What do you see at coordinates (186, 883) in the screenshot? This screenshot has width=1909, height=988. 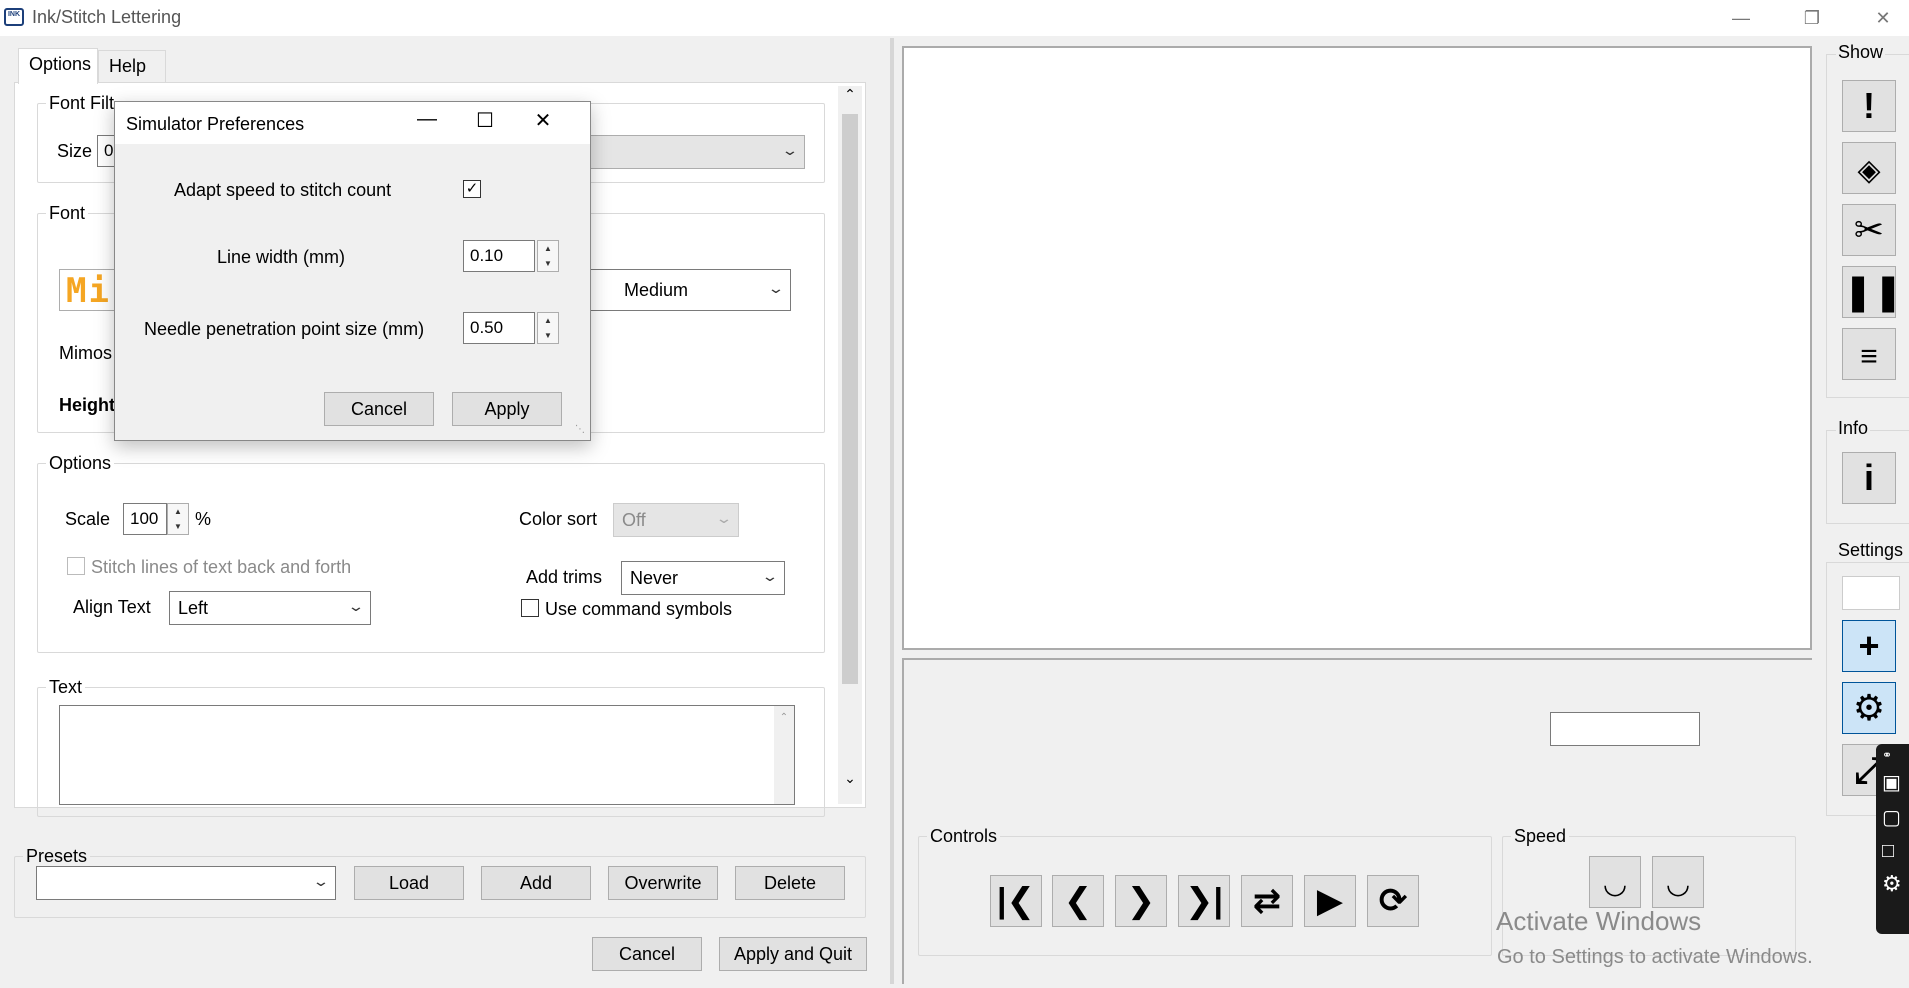 I see `presets-select: ⌄` at bounding box center [186, 883].